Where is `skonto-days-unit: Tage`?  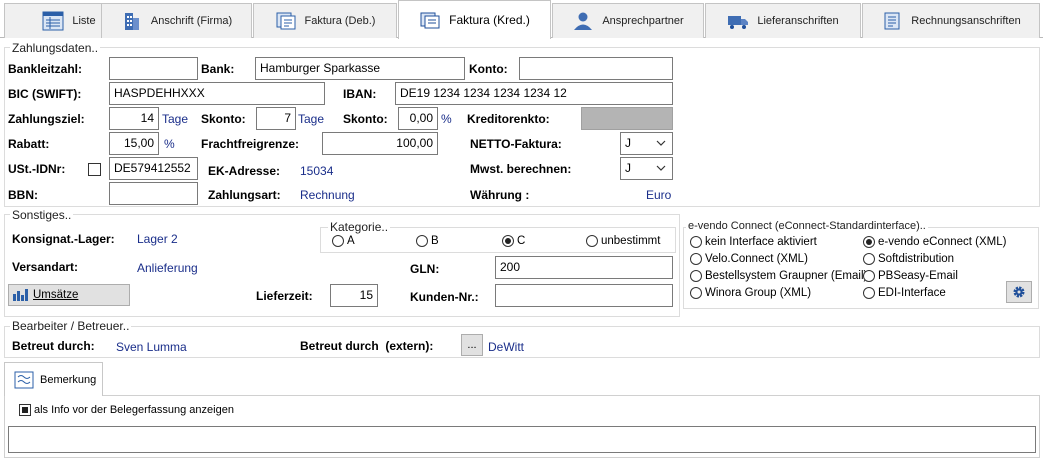 skonto-days-unit: Tage is located at coordinates (311, 119).